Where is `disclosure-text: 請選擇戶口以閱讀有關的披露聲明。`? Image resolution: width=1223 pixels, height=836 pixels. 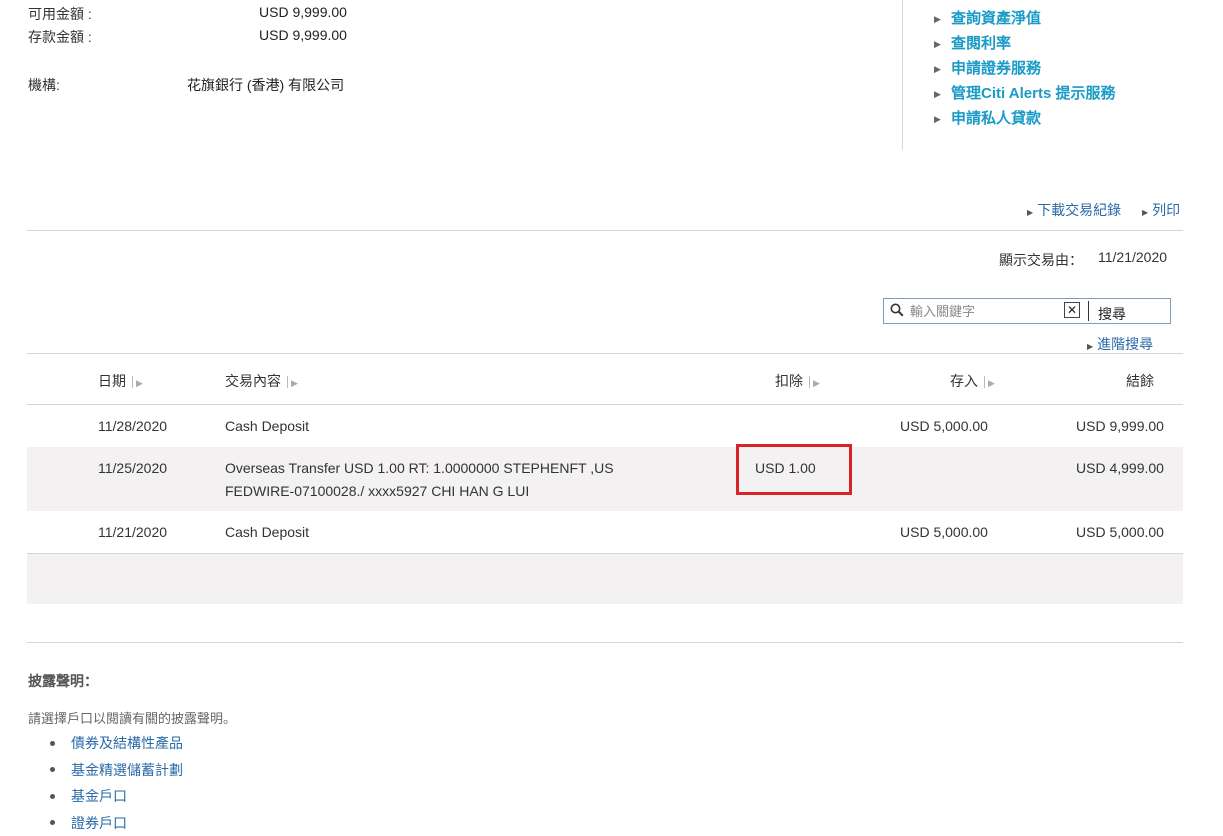
disclosure-text: 請選擇戶口以閱讀有關的披露聲明。 is located at coordinates (132, 717).